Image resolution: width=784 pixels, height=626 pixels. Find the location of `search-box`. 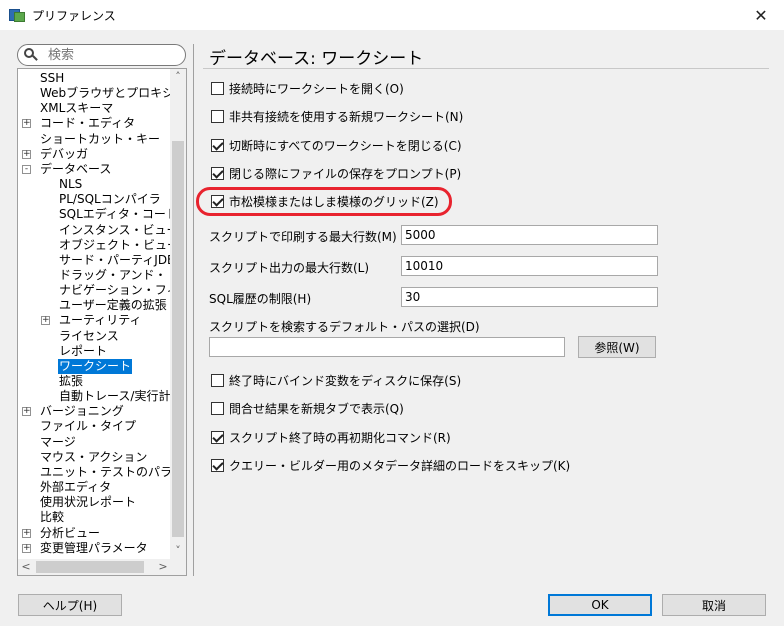

search-box is located at coordinates (101, 55).